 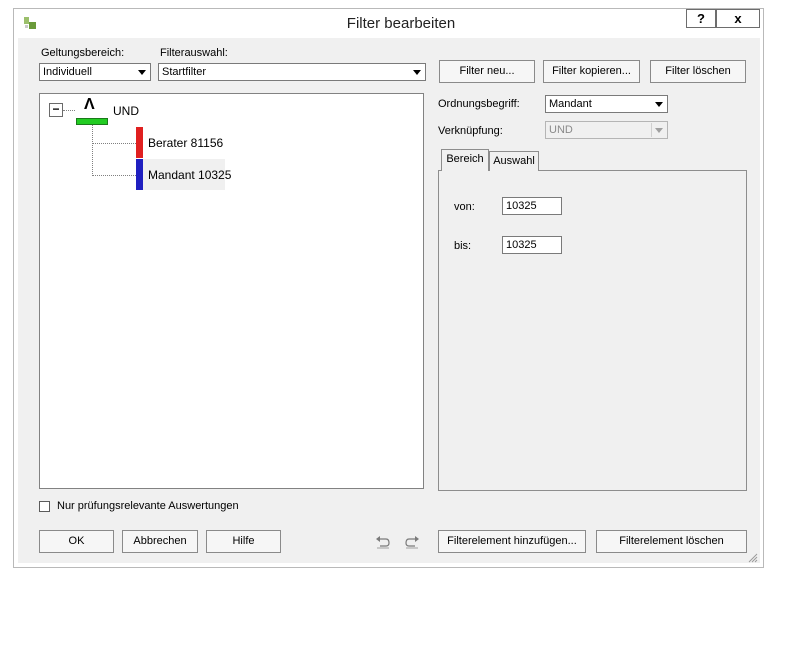 I want to click on undo-icon, so click(x=383, y=542).